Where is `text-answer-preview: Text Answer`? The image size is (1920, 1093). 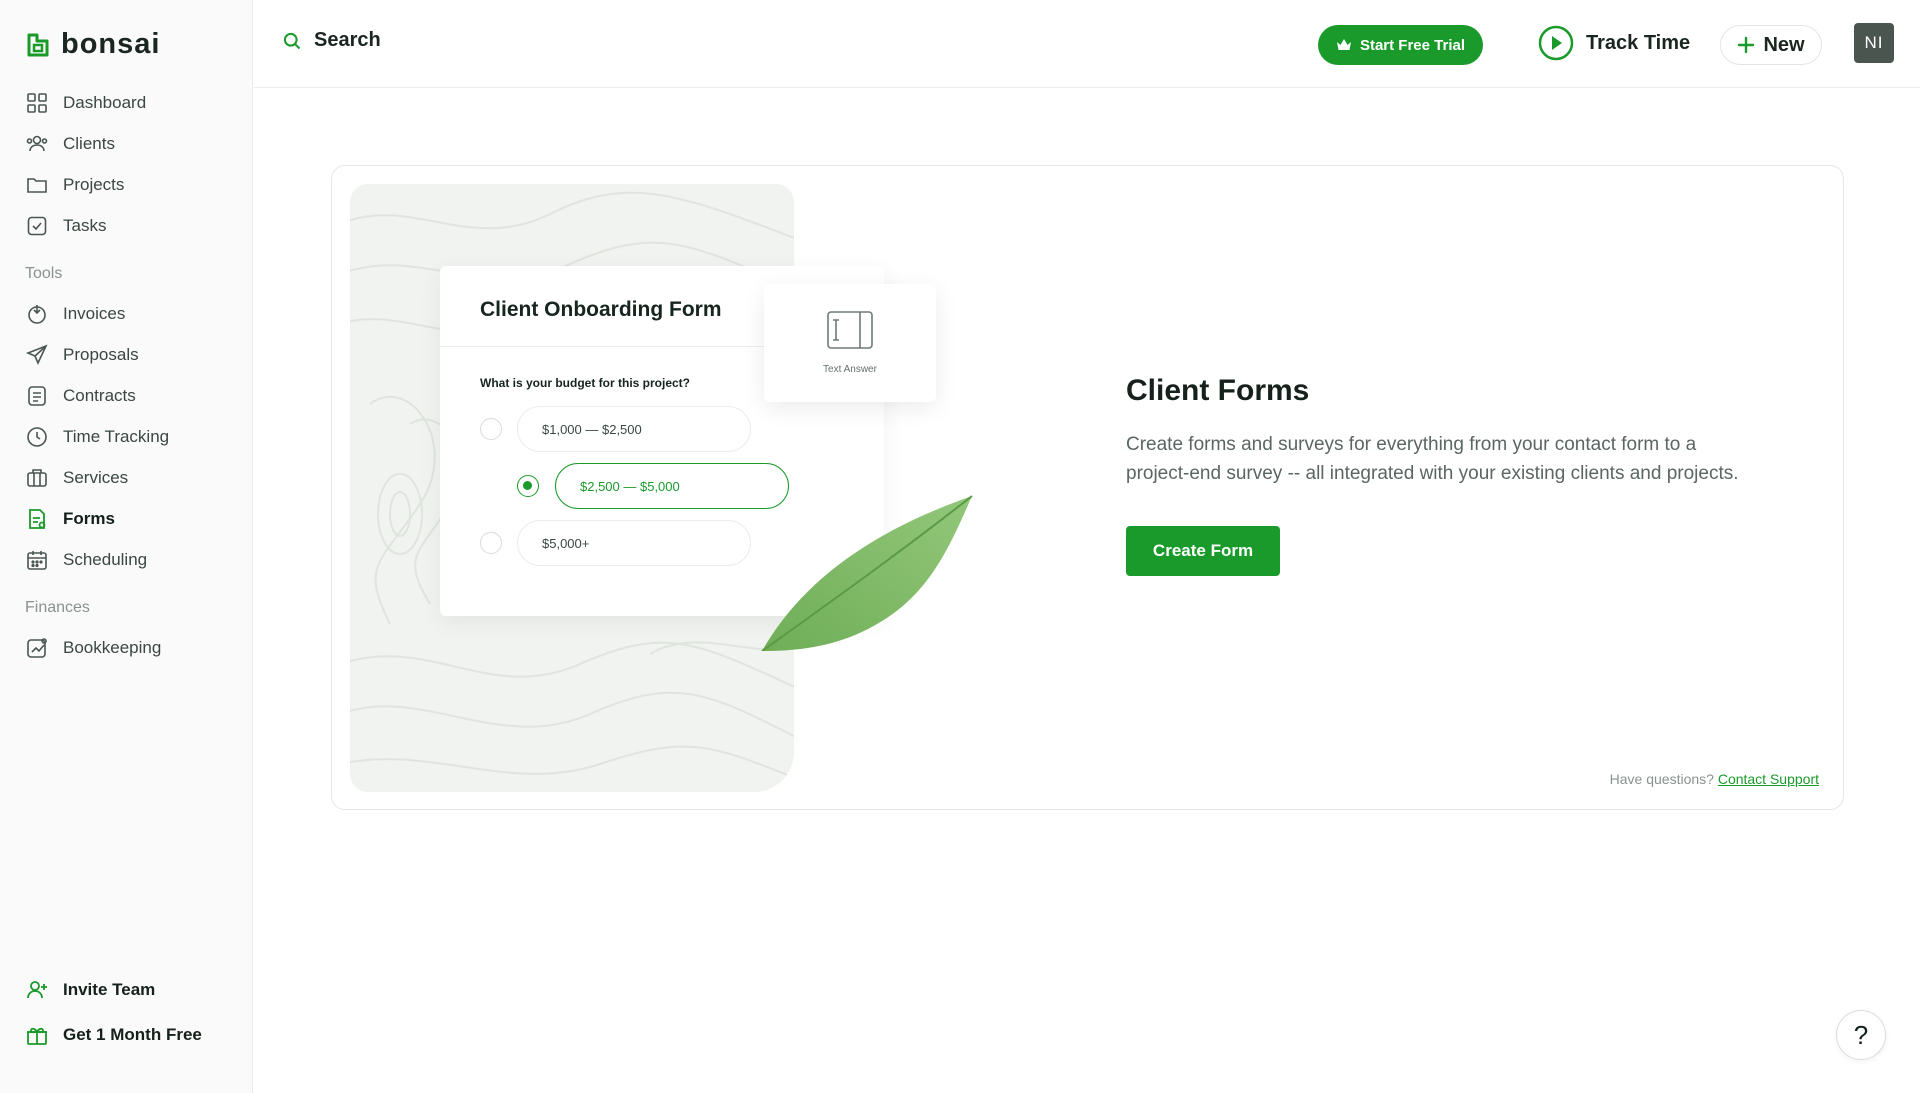
text-answer-preview: Text Answer is located at coordinates (850, 343).